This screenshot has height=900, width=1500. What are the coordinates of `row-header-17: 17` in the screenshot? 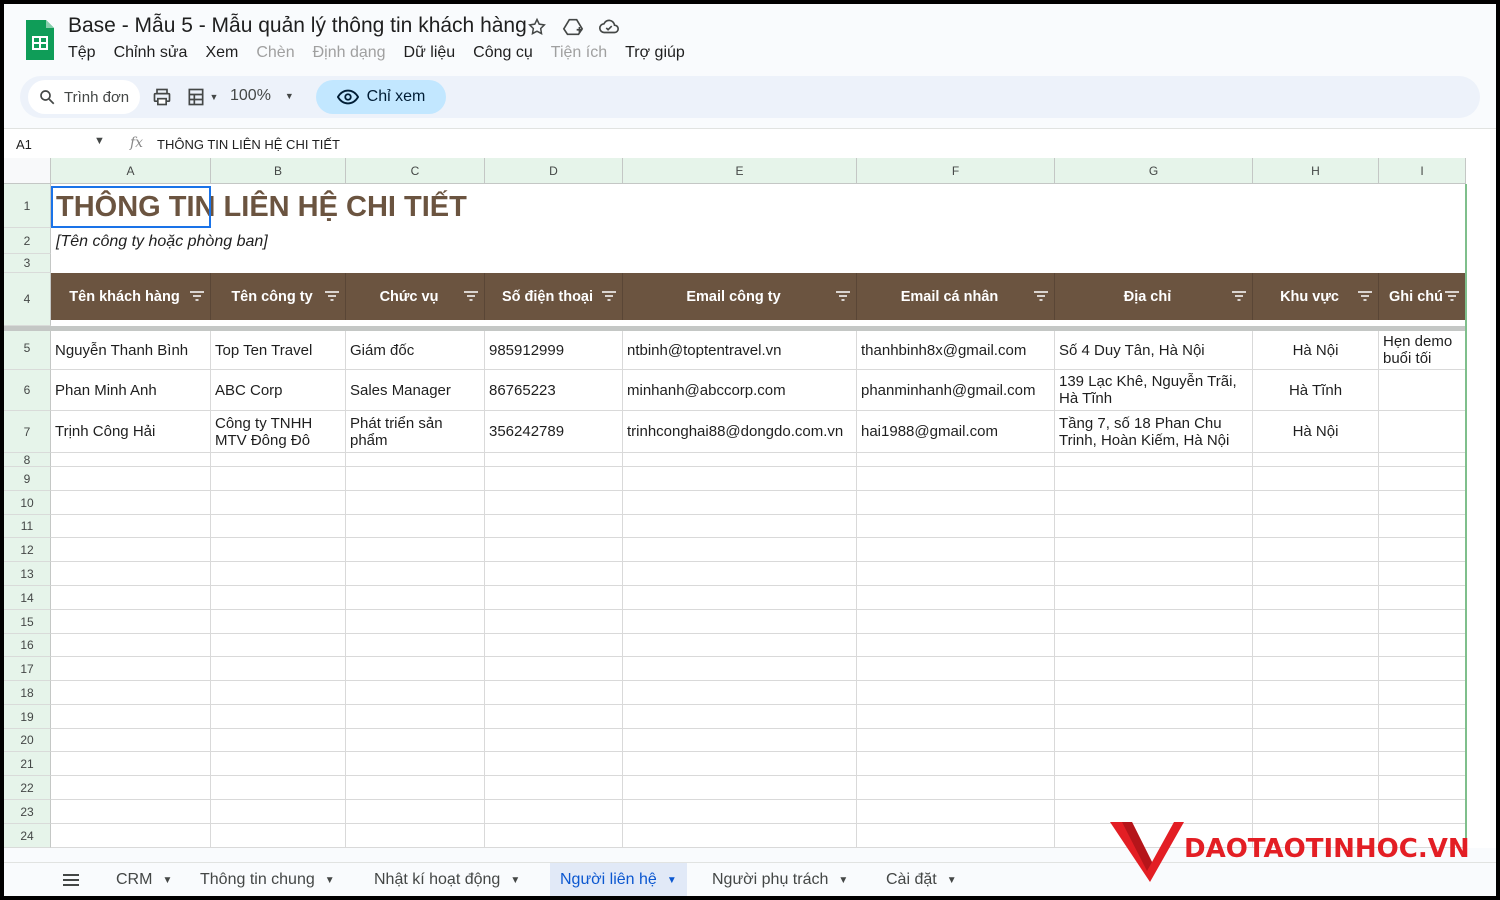 It's located at (27, 669).